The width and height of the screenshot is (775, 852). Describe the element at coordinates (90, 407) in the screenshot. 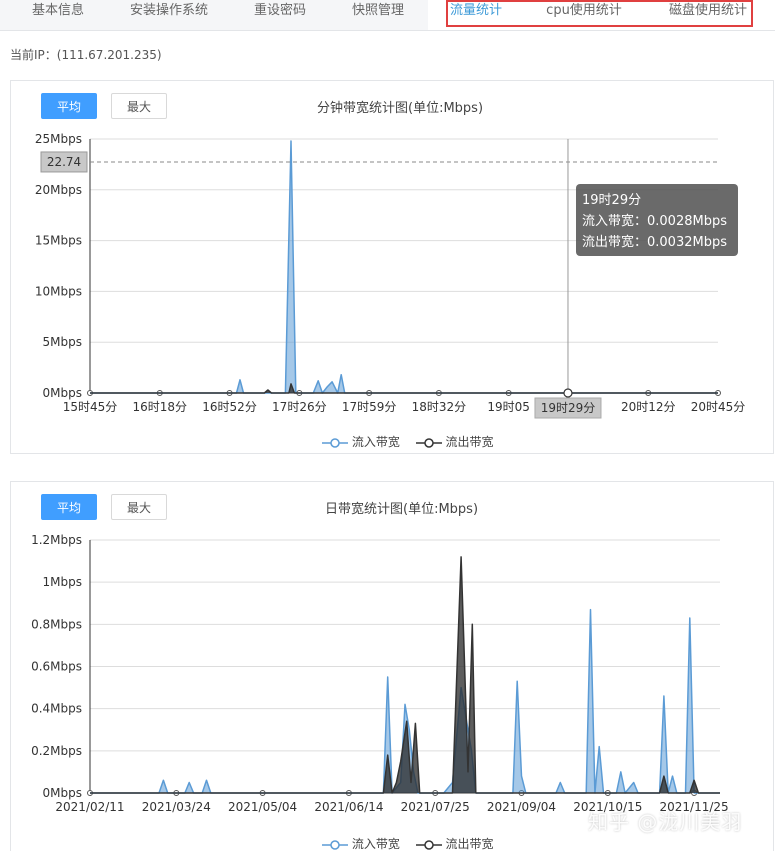

I see `x-tick-label: 15时45分` at that location.